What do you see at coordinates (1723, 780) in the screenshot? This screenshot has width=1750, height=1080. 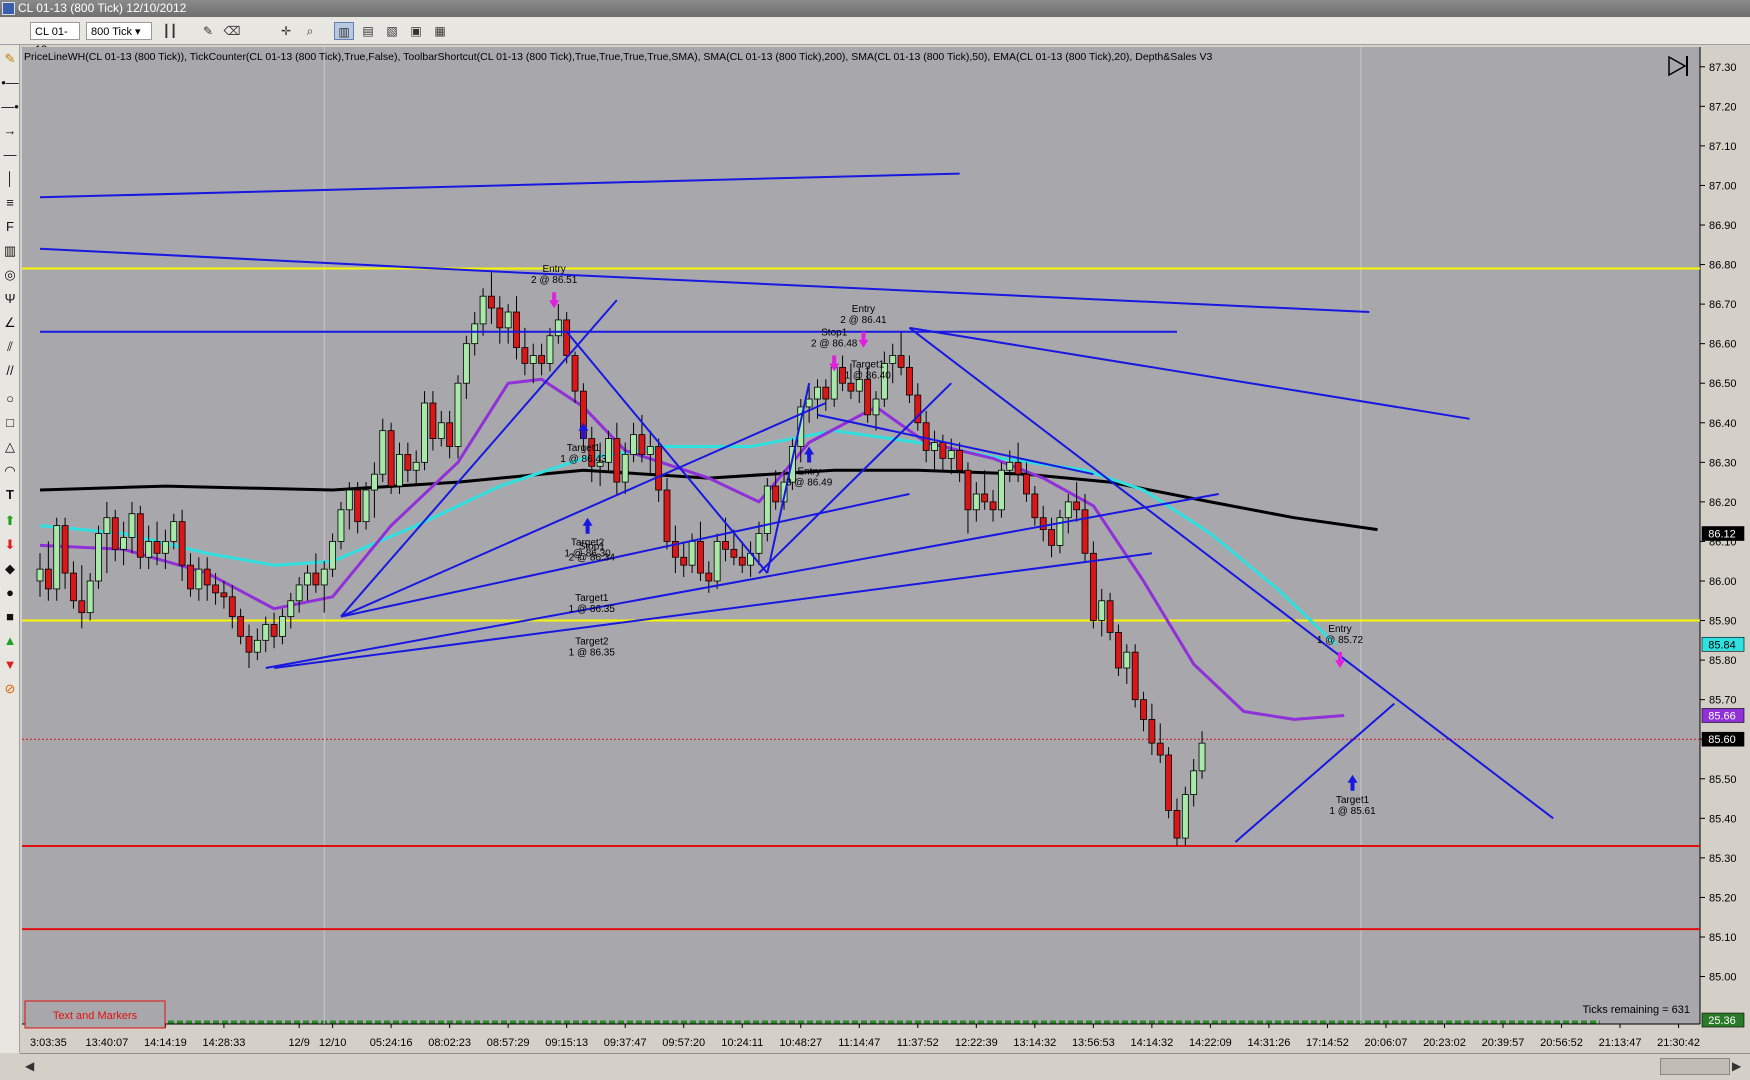 I see `y-tick-label: 85.50` at bounding box center [1723, 780].